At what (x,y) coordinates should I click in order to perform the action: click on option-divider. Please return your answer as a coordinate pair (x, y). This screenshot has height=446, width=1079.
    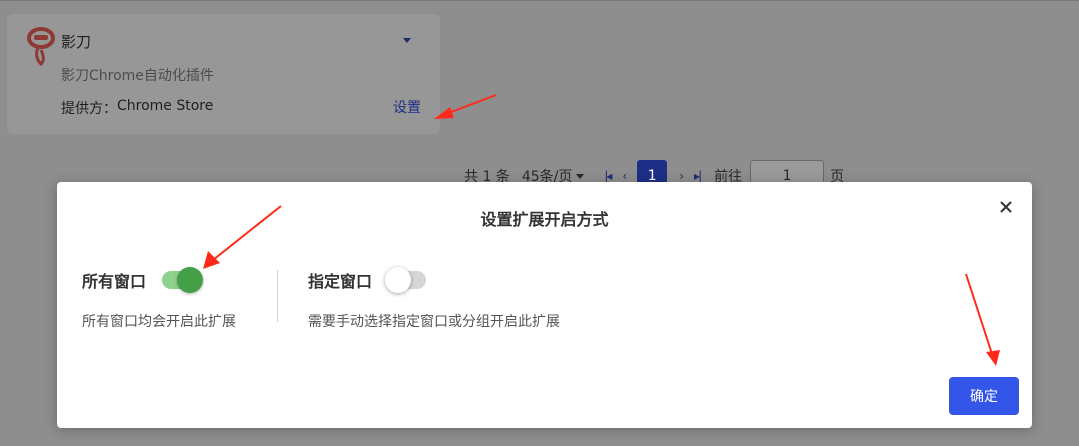
    Looking at the image, I should click on (277, 296).